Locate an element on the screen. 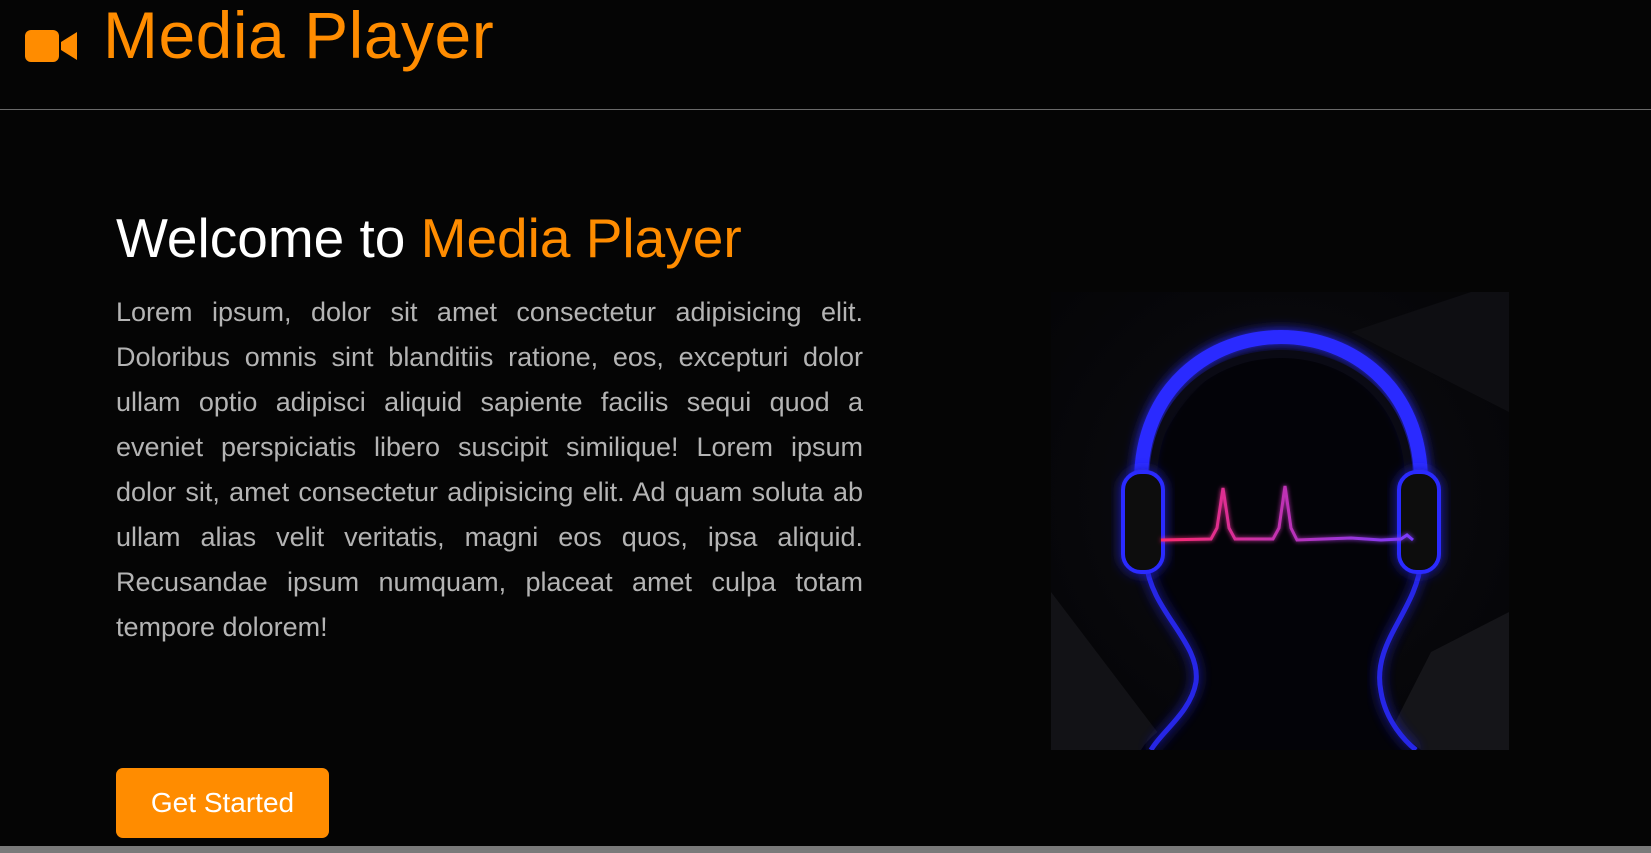 The width and height of the screenshot is (1651, 853). headphones-heartbeat-illustration is located at coordinates (1280, 521).